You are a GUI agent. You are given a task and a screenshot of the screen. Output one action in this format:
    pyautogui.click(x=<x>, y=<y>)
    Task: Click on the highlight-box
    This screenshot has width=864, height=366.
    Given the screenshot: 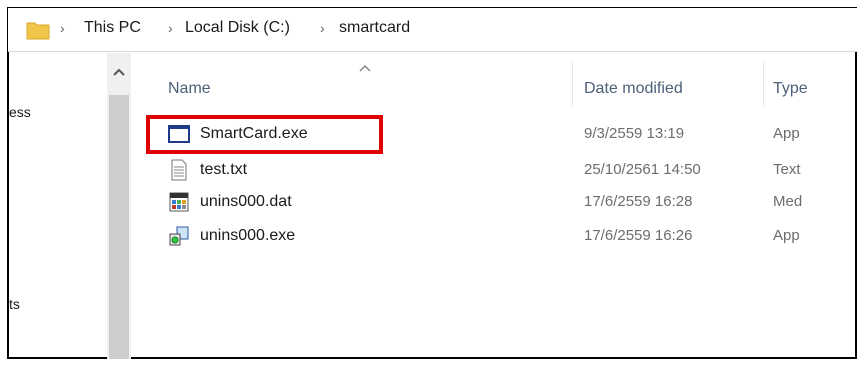 What is the action you would take?
    pyautogui.click(x=264, y=134)
    